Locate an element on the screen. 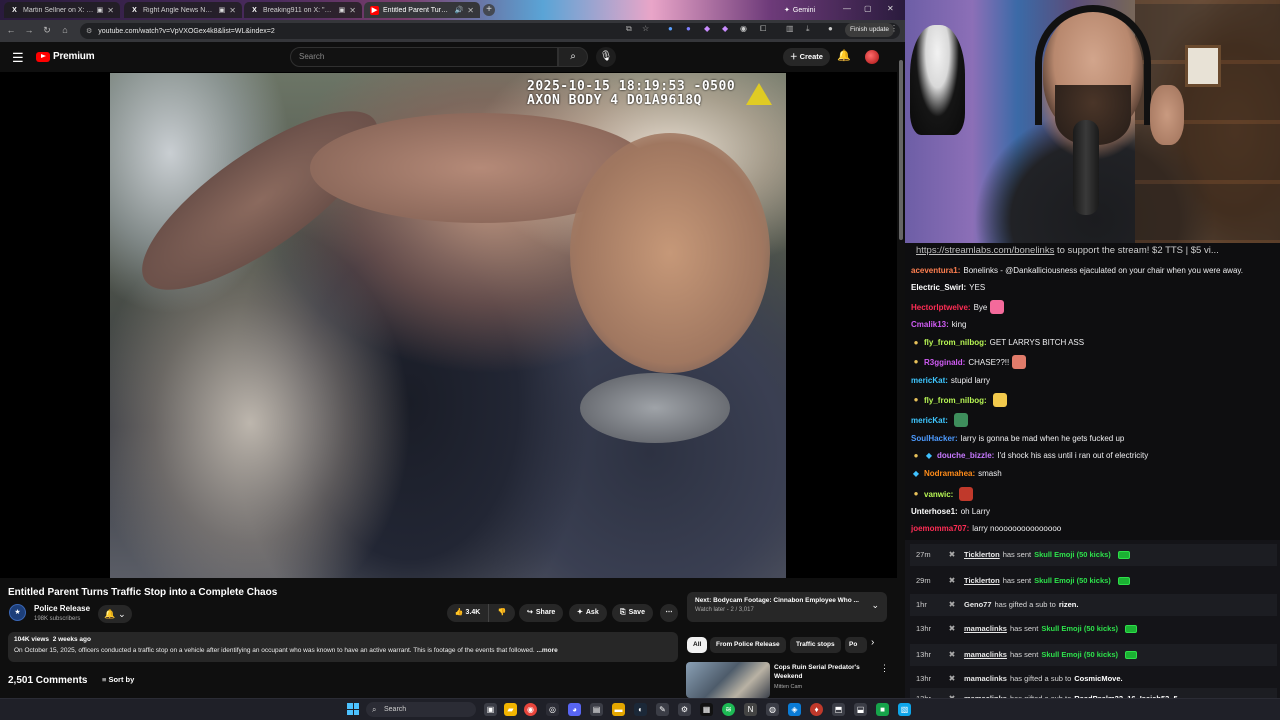  chat-username: Electric_Swirl: is located at coordinates (938, 287).